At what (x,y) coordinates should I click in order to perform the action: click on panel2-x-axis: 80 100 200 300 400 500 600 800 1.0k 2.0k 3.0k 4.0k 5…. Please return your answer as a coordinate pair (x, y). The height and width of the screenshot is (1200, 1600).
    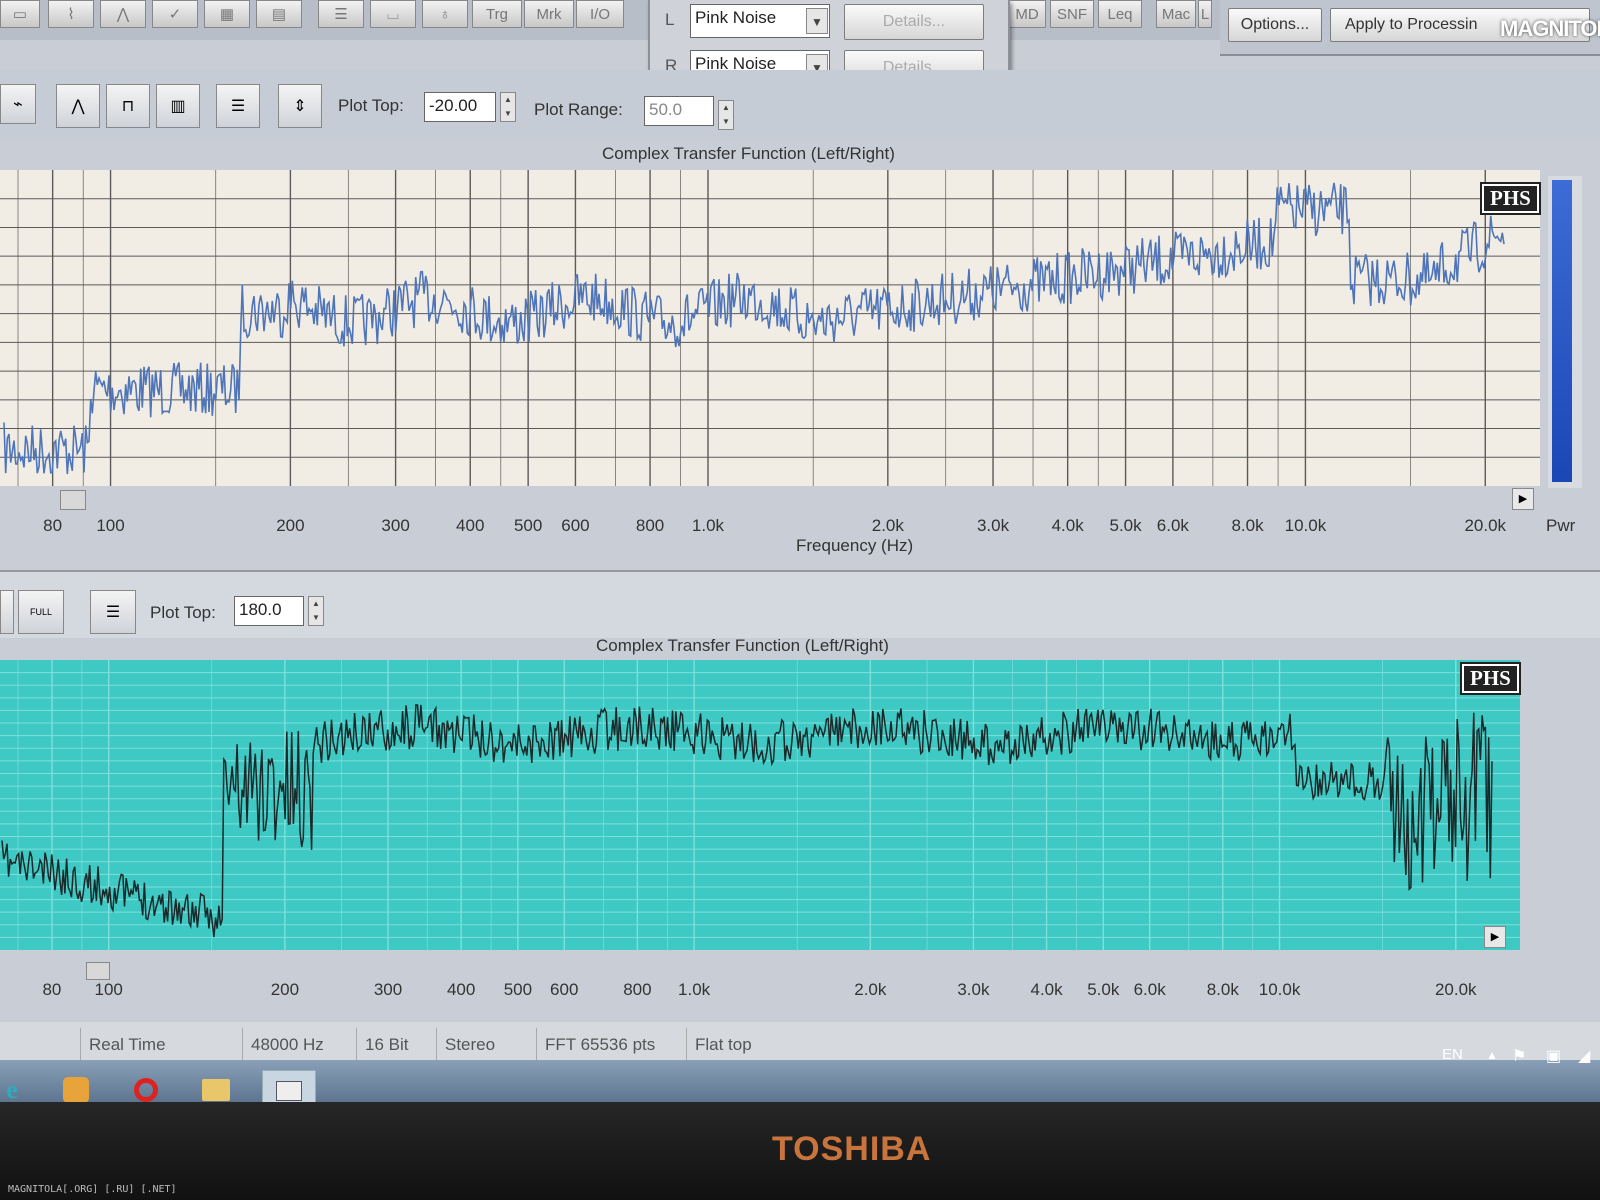
    Looking at the image, I should click on (760, 992).